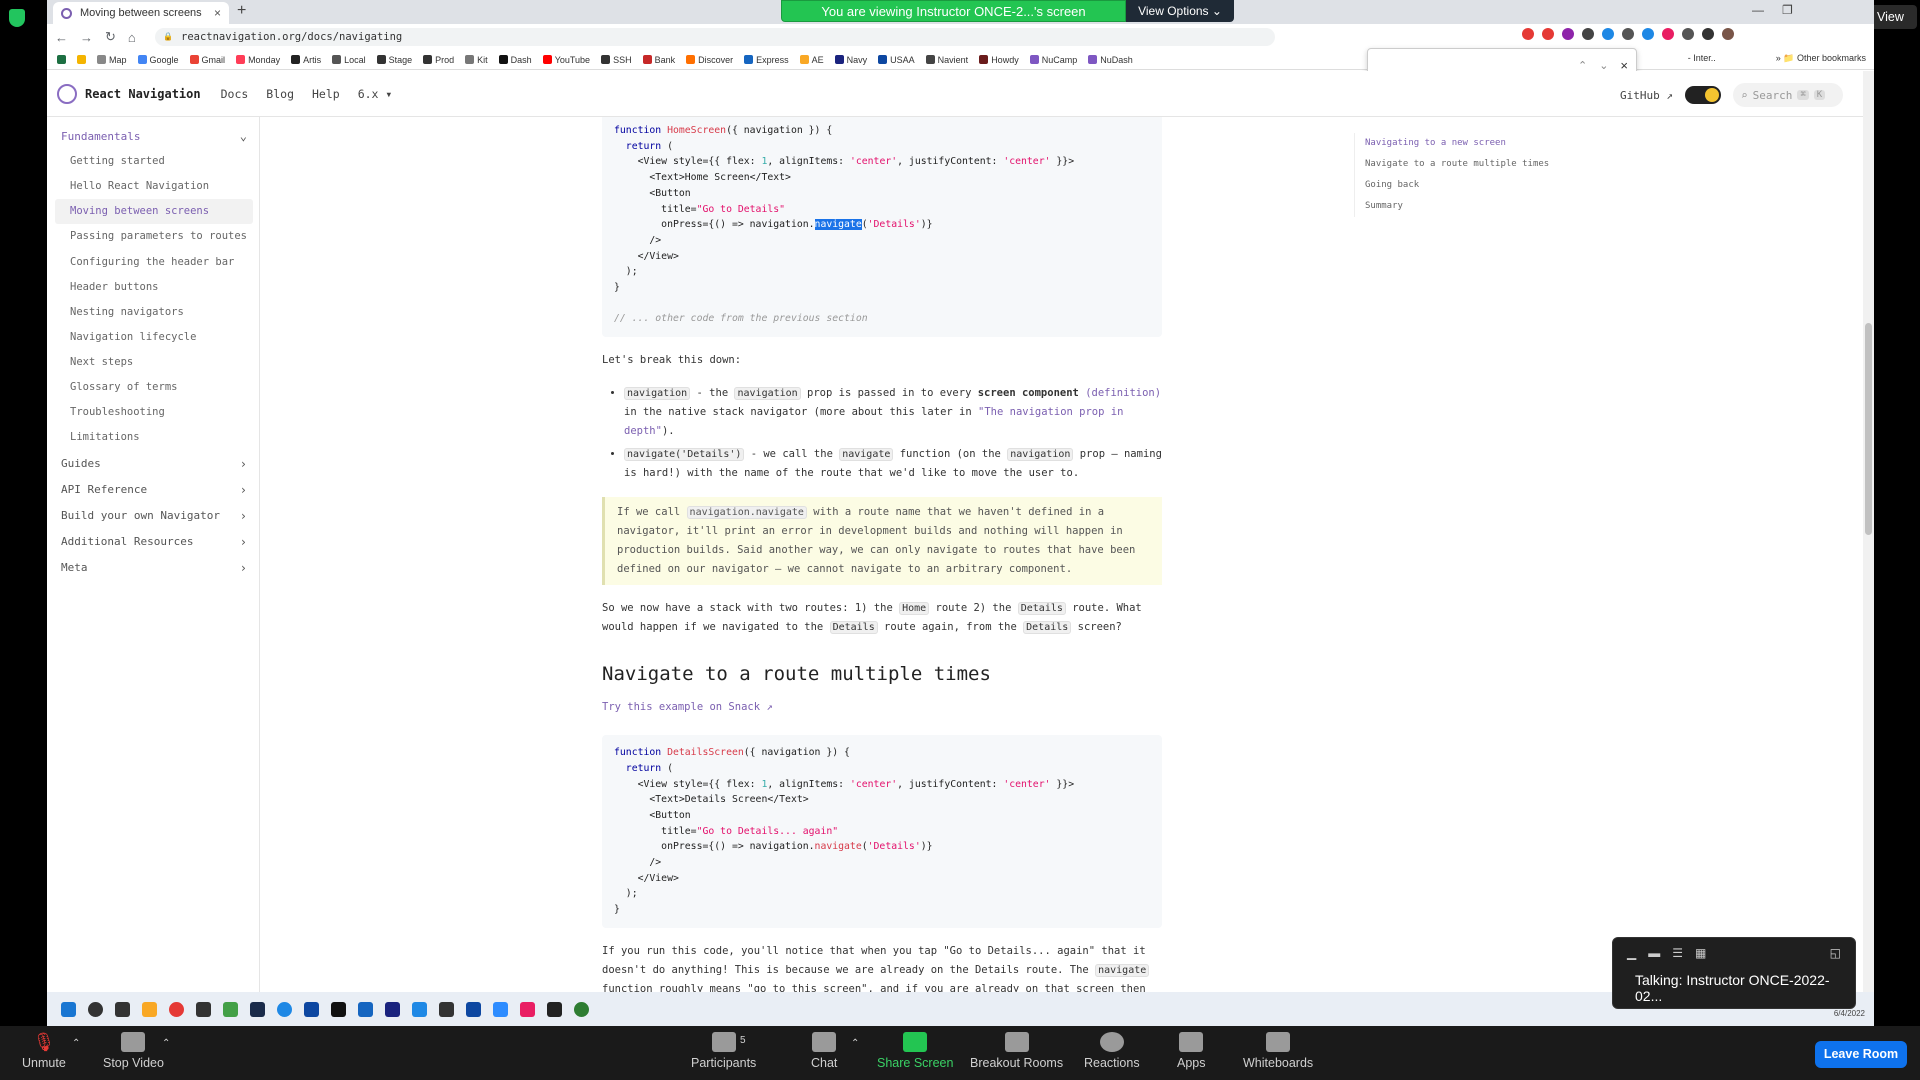 This screenshot has height=1080, width=1920. Describe the element at coordinates (154, 236) in the screenshot. I see `sidebar-item-passing-parameters: Passing parameters to routes` at that location.